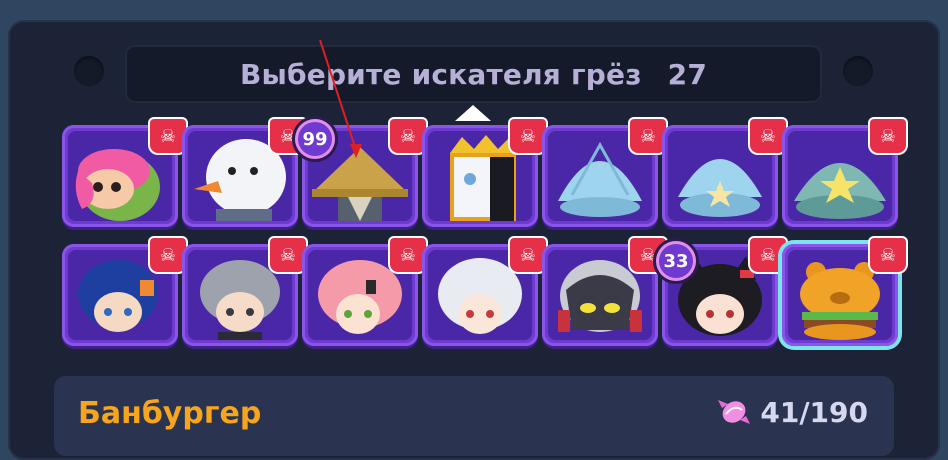 This screenshot has width=948, height=460. Describe the element at coordinates (844, 292) in the screenshot. I see `hero-slot-14-selected: ☠` at that location.